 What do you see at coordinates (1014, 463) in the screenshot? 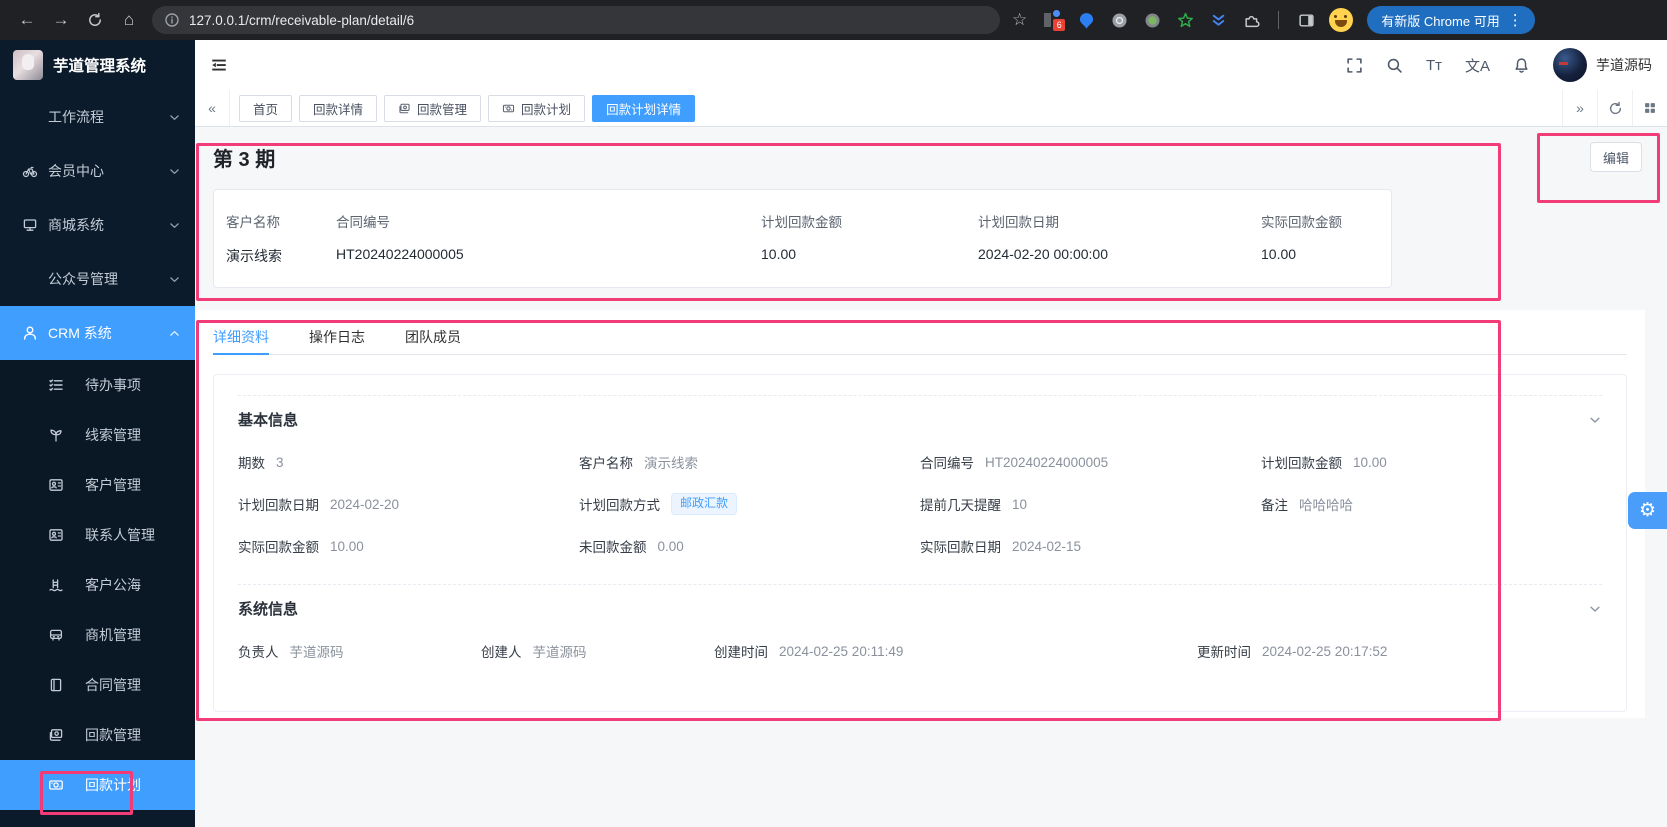
I see `field-contract-no: 合同编号 HT20240224000005` at bounding box center [1014, 463].